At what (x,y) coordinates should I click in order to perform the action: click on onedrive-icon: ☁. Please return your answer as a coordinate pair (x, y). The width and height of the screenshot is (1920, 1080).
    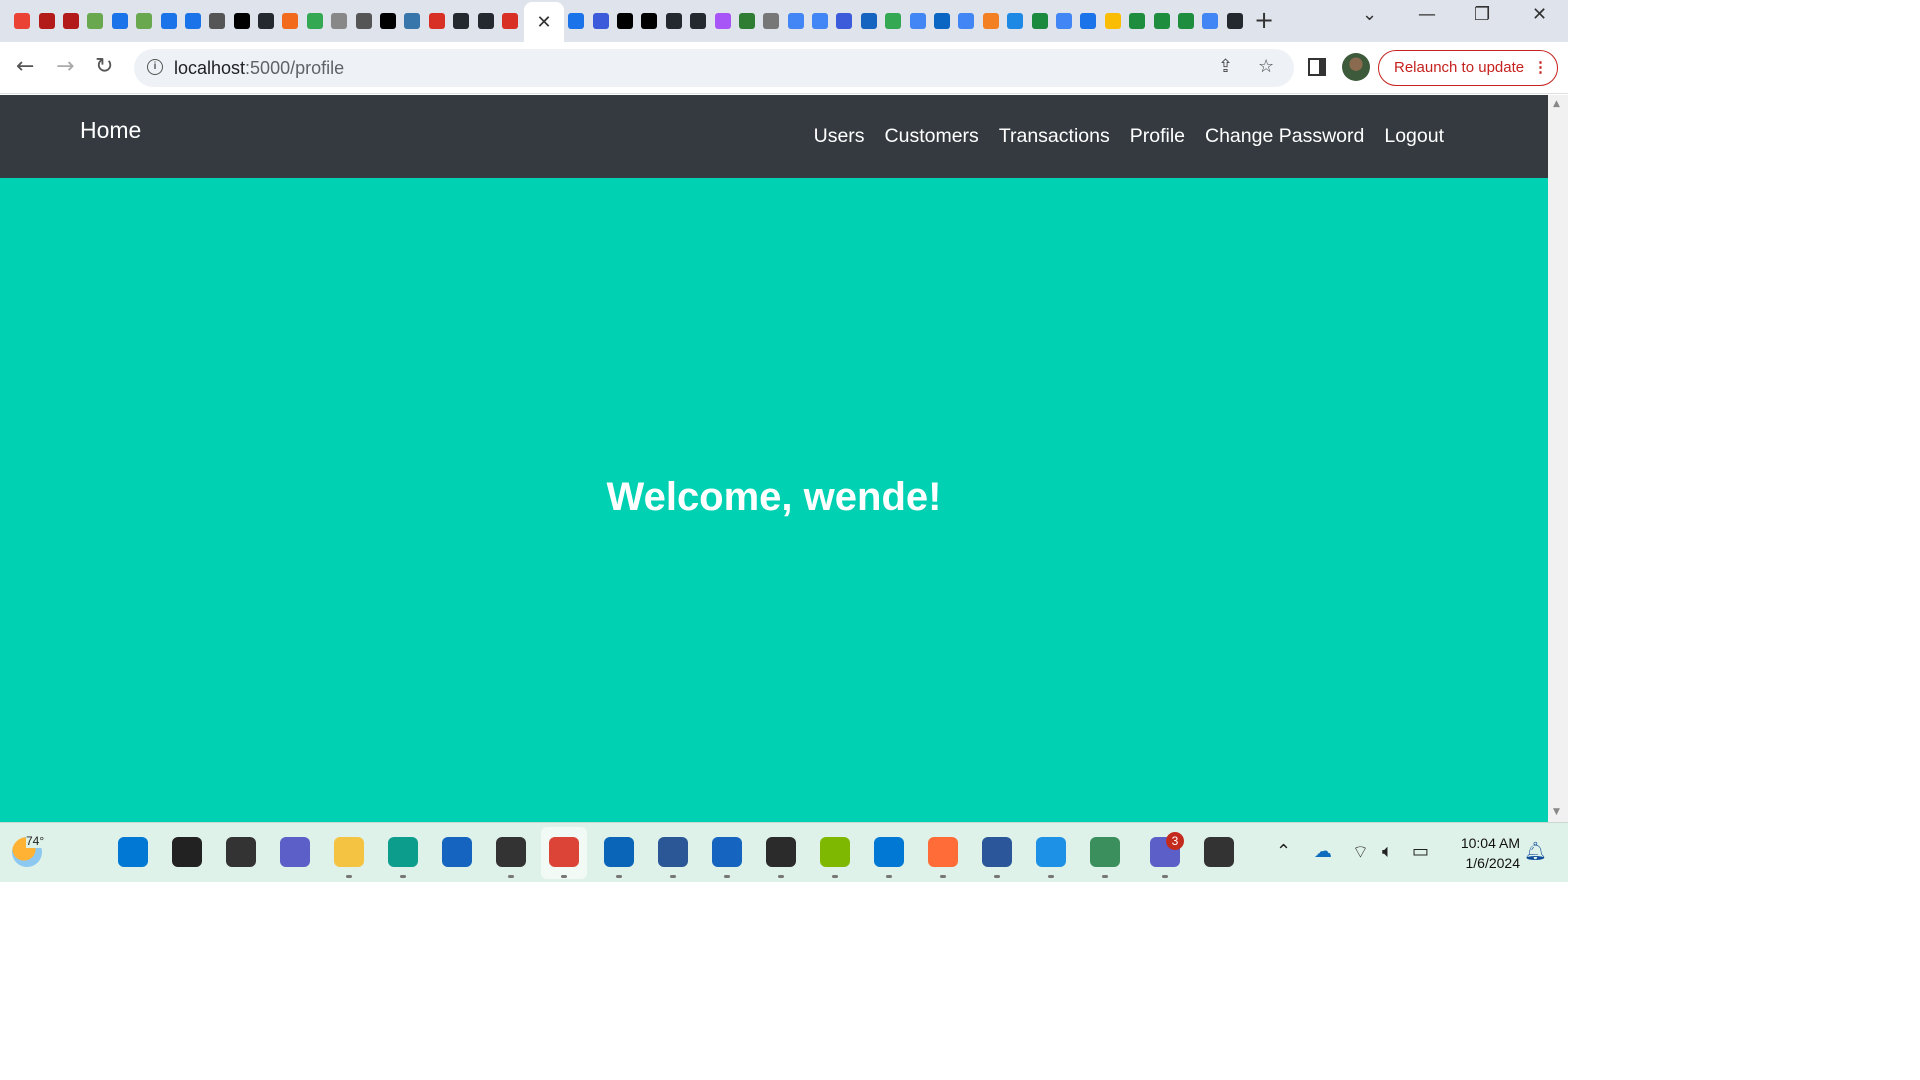
    Looking at the image, I should click on (1323, 851).